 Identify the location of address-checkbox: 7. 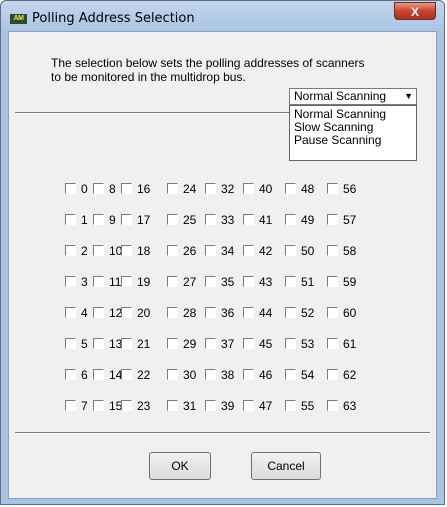
(76, 406).